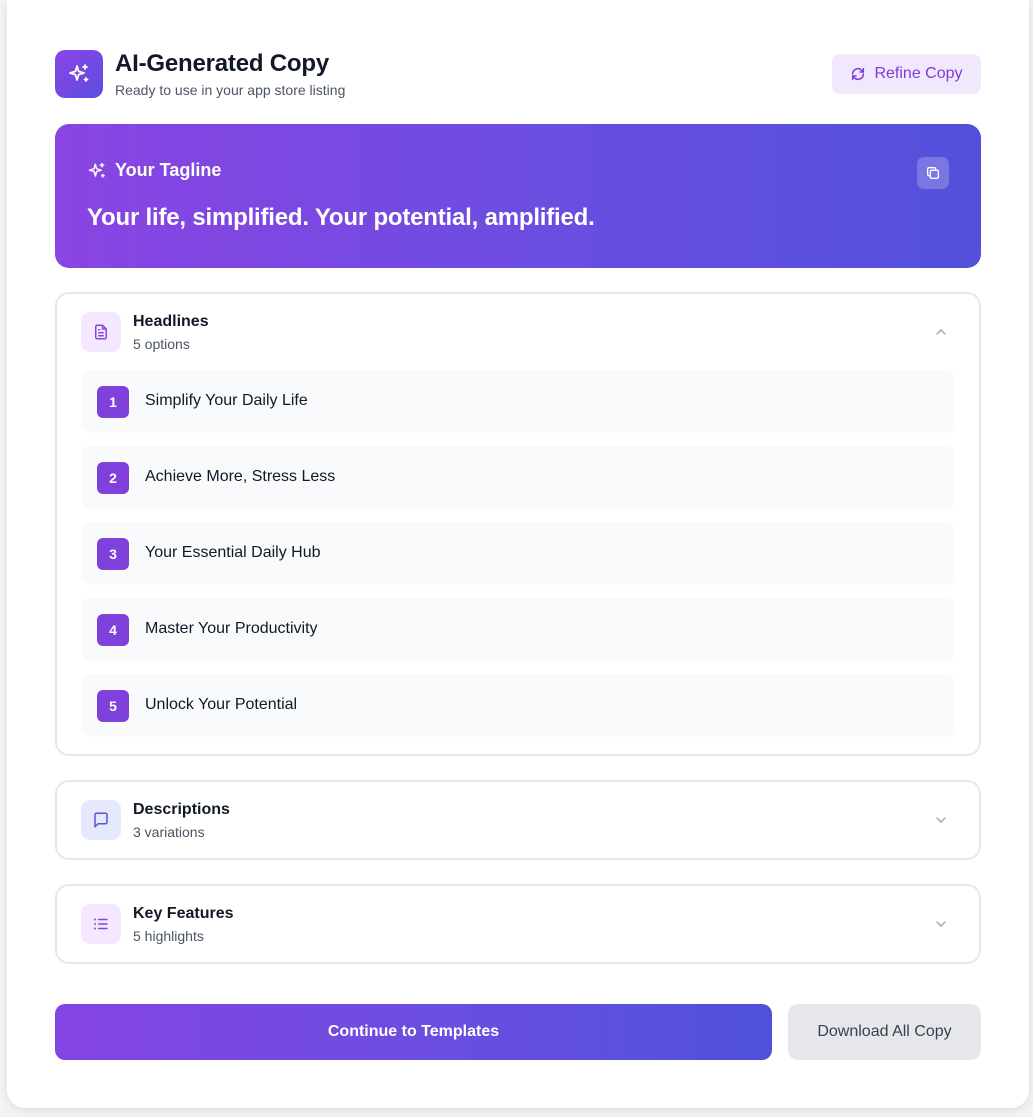  I want to click on headlines-count: 5 options, so click(161, 344).